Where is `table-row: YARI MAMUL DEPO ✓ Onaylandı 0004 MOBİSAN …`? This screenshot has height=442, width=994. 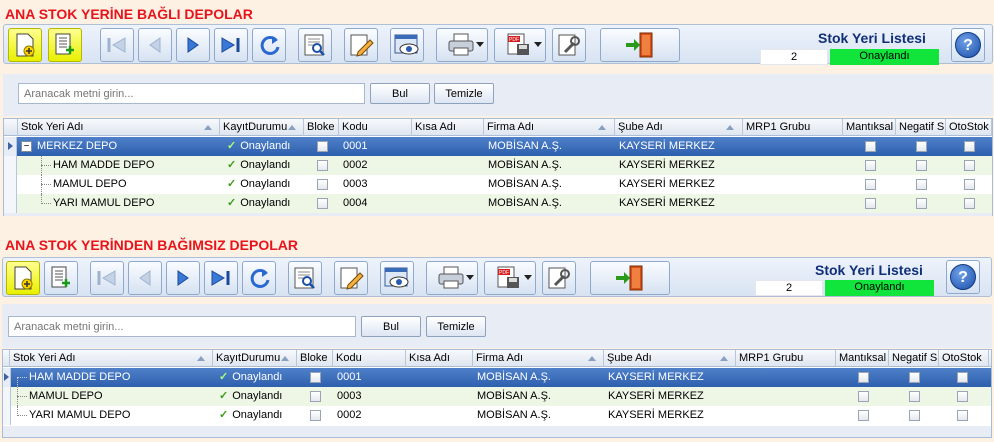
table-row: YARI MAMUL DEPO ✓ Onaylandı 0004 MOBİSAN … is located at coordinates (498, 203).